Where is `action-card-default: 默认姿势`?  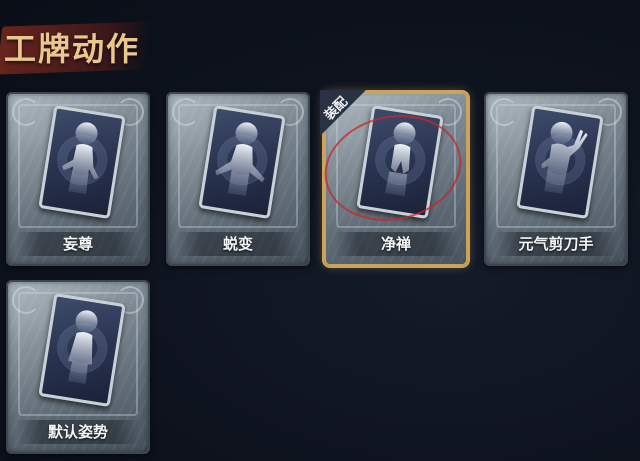 action-card-default: 默认姿势 is located at coordinates (78, 367).